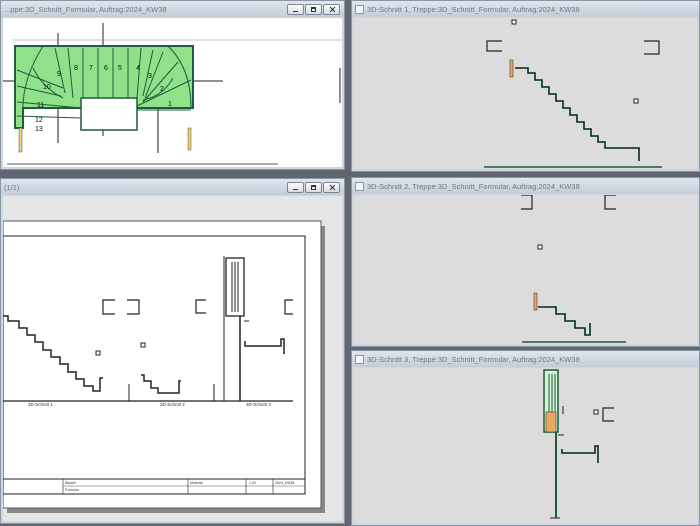  What do you see at coordinates (172, 187) in the screenshot?
I see `layout-titlebar: (1/1)` at bounding box center [172, 187].